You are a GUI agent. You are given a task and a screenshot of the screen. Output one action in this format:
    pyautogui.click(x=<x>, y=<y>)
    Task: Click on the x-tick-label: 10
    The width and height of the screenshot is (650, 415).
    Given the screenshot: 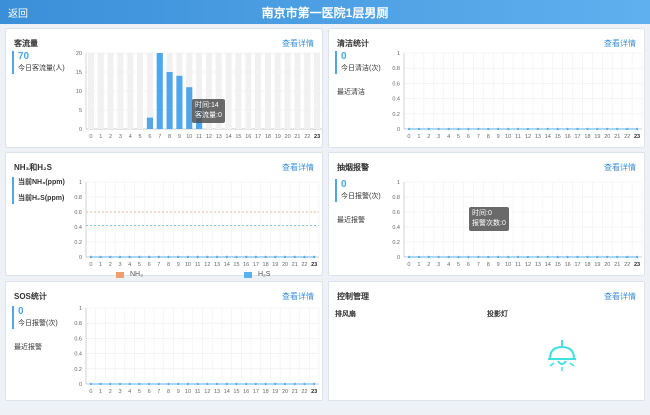 What is the action you would take?
    pyautogui.click(x=189, y=137)
    